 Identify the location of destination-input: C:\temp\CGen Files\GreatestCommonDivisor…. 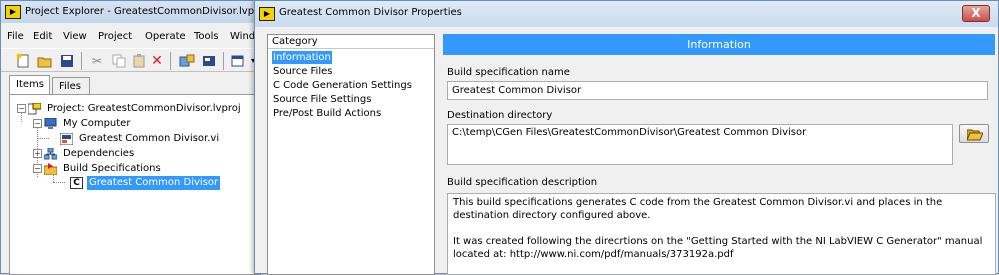
(700, 144).